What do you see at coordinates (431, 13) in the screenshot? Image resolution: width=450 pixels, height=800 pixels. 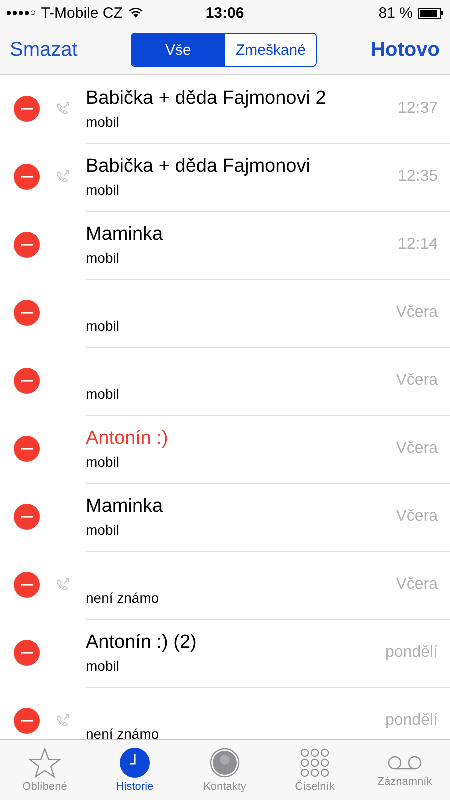 I see `battery-icon` at bounding box center [431, 13].